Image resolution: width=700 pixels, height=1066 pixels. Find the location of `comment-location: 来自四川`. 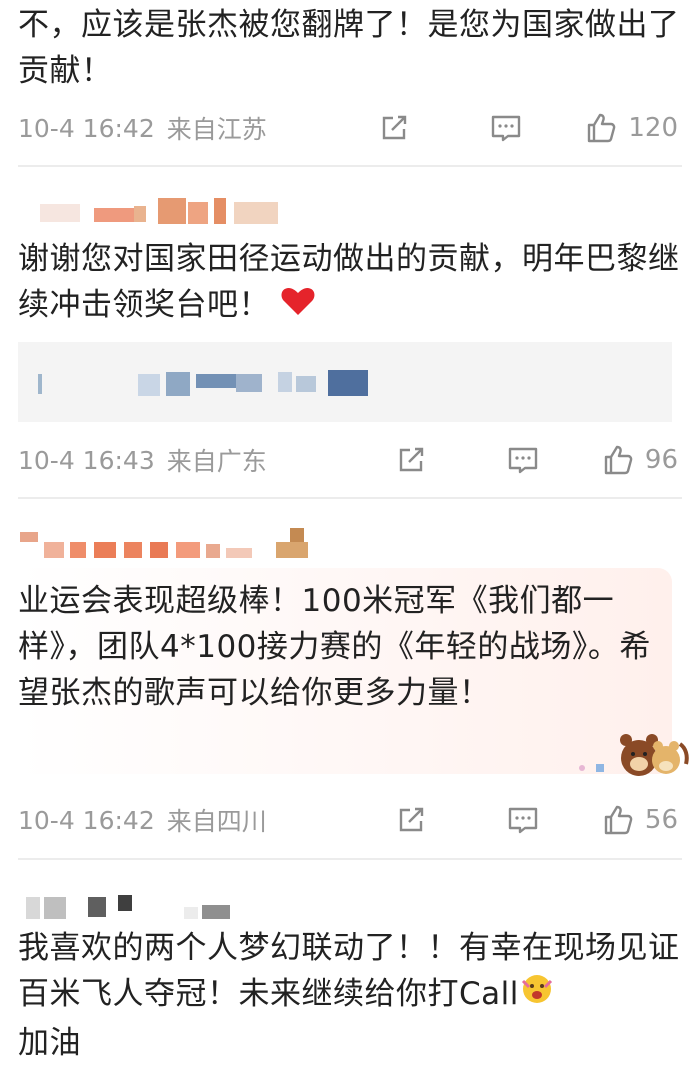

comment-location: 来自四川 is located at coordinates (216, 821).